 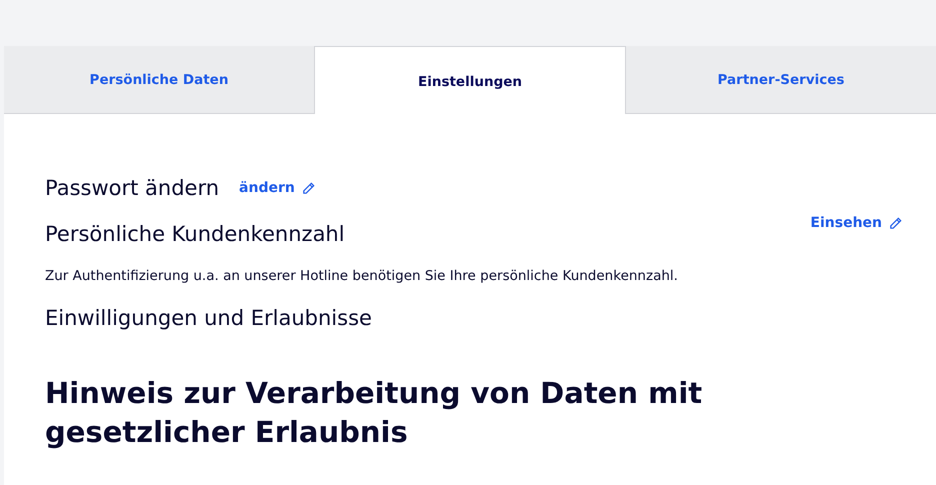 I want to click on section-title: Einwilligungen und Erlaubnisse, so click(x=209, y=318).